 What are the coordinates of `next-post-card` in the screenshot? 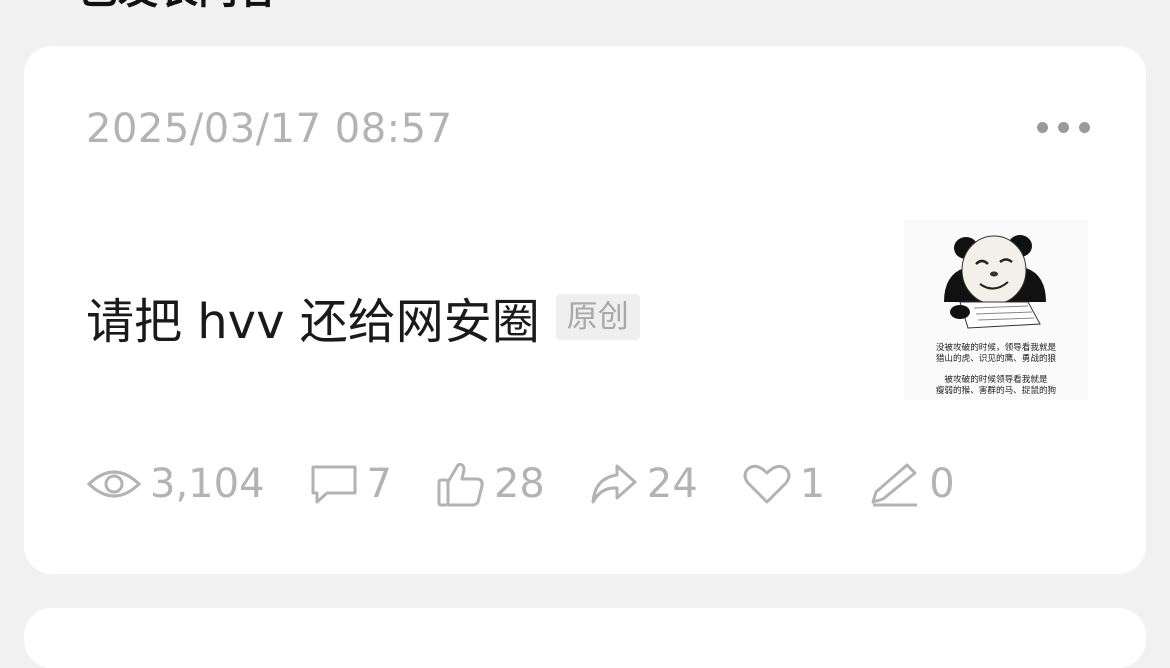 It's located at (585, 638).